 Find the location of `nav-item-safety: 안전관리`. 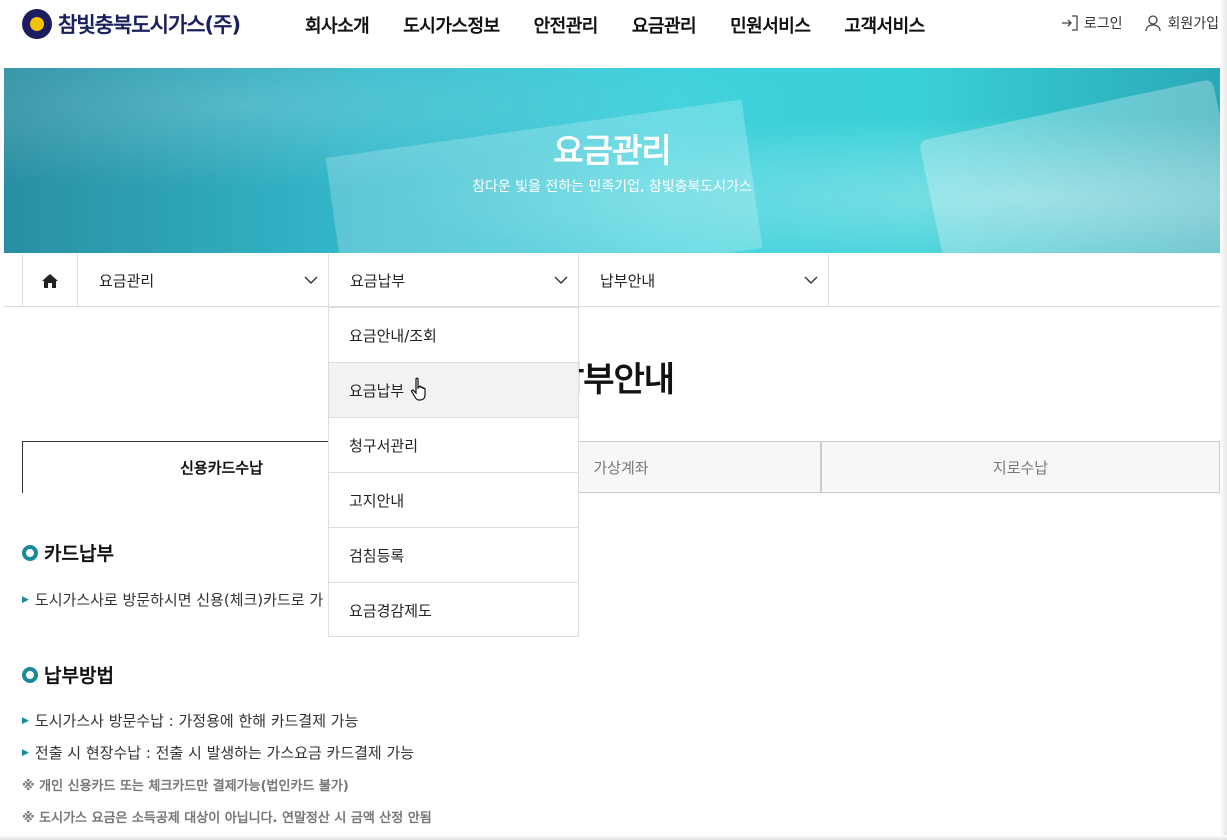

nav-item-safety: 안전관리 is located at coordinates (566, 25).